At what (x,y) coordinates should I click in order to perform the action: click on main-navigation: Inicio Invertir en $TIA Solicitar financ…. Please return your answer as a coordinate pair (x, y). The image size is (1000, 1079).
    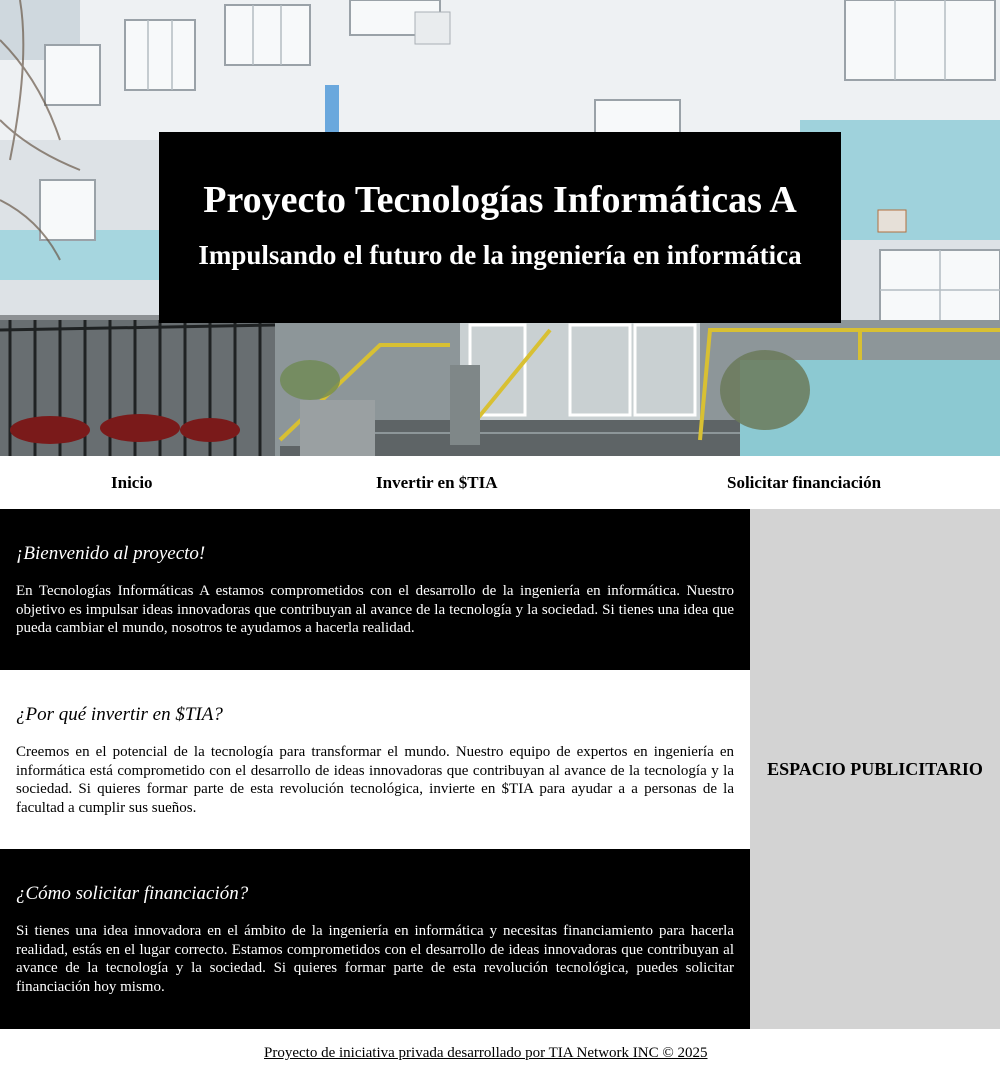
    Looking at the image, I should click on (500, 482).